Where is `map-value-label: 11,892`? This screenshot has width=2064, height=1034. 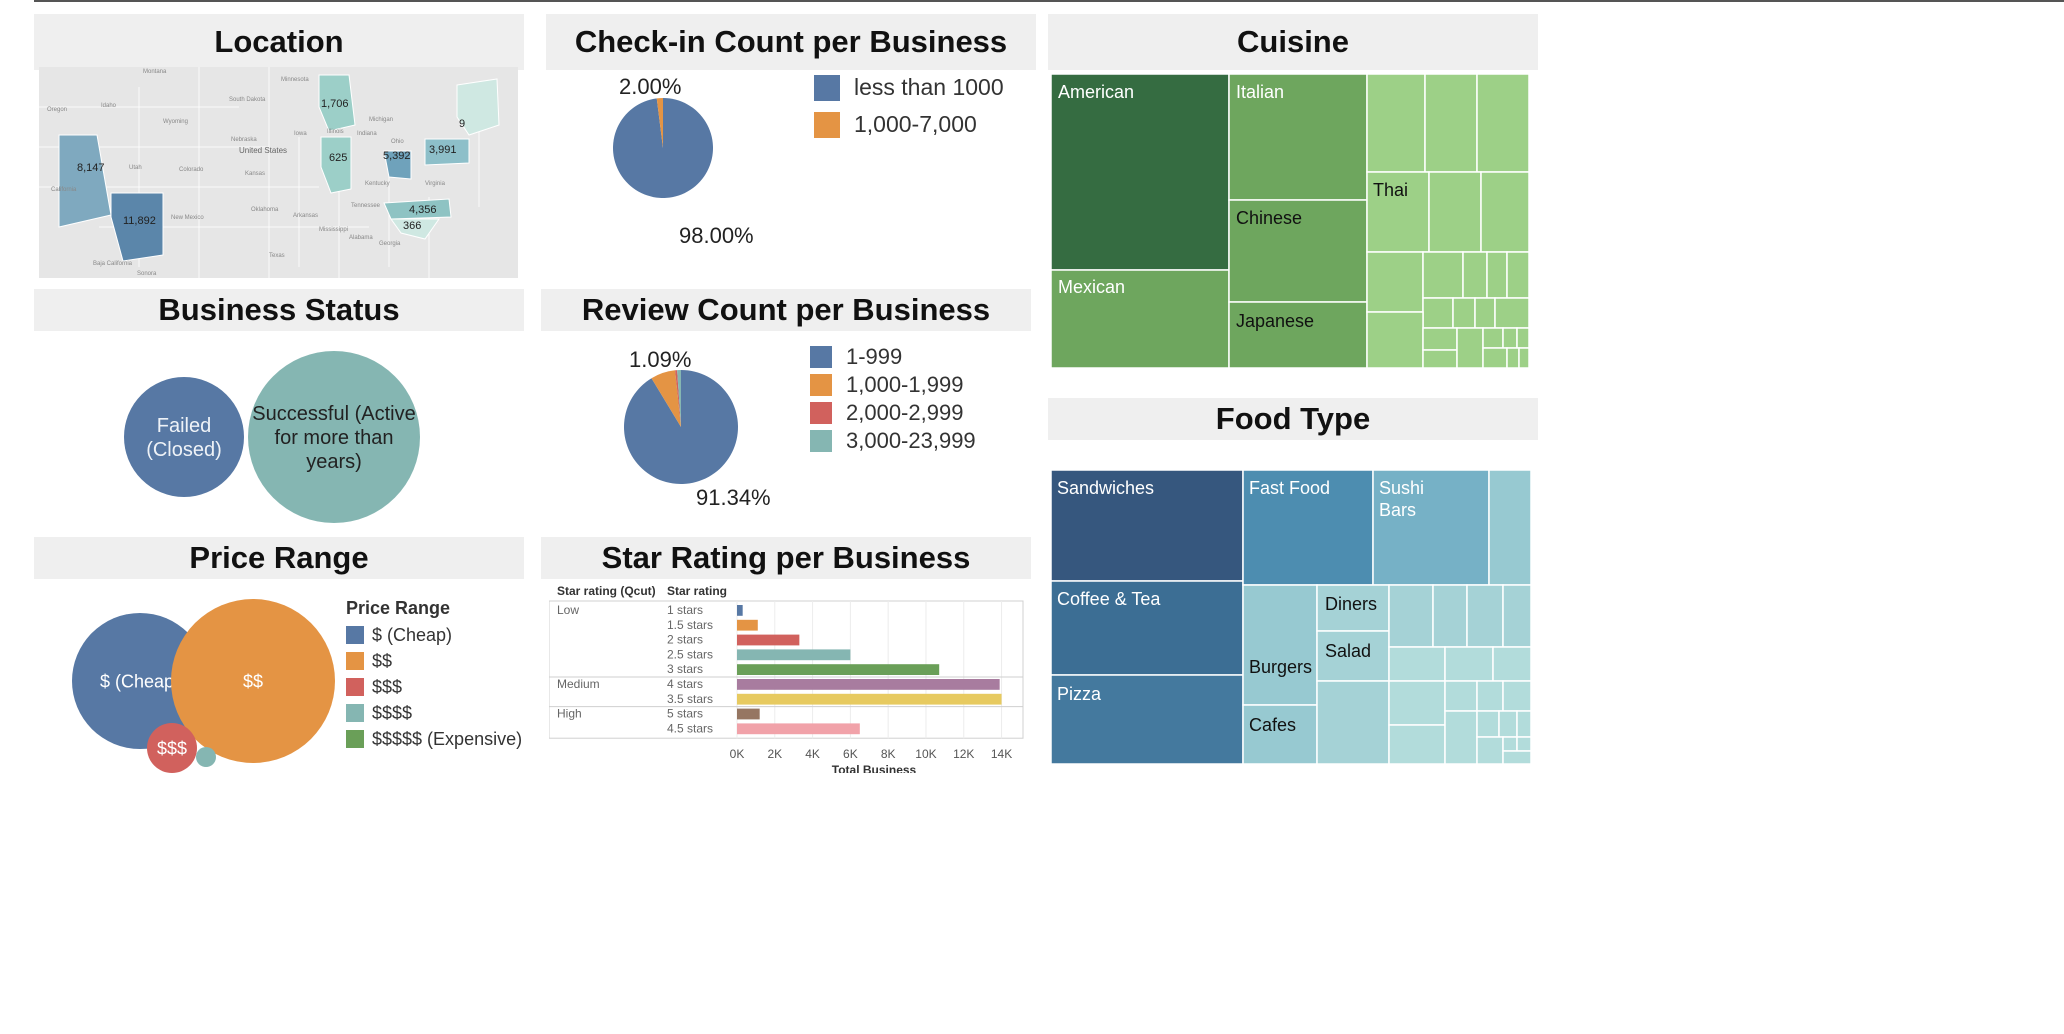 map-value-label: 11,892 is located at coordinates (139, 221).